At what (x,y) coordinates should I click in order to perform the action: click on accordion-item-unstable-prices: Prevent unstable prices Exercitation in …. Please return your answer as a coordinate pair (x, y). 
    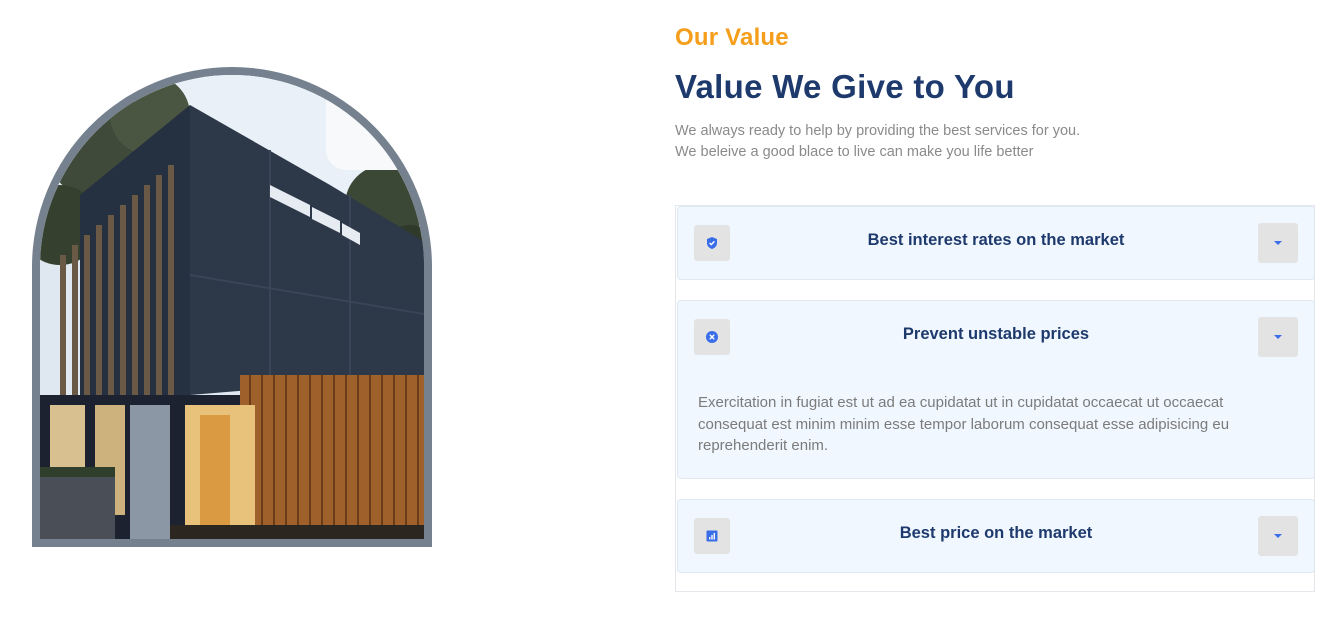
    Looking at the image, I should click on (996, 389).